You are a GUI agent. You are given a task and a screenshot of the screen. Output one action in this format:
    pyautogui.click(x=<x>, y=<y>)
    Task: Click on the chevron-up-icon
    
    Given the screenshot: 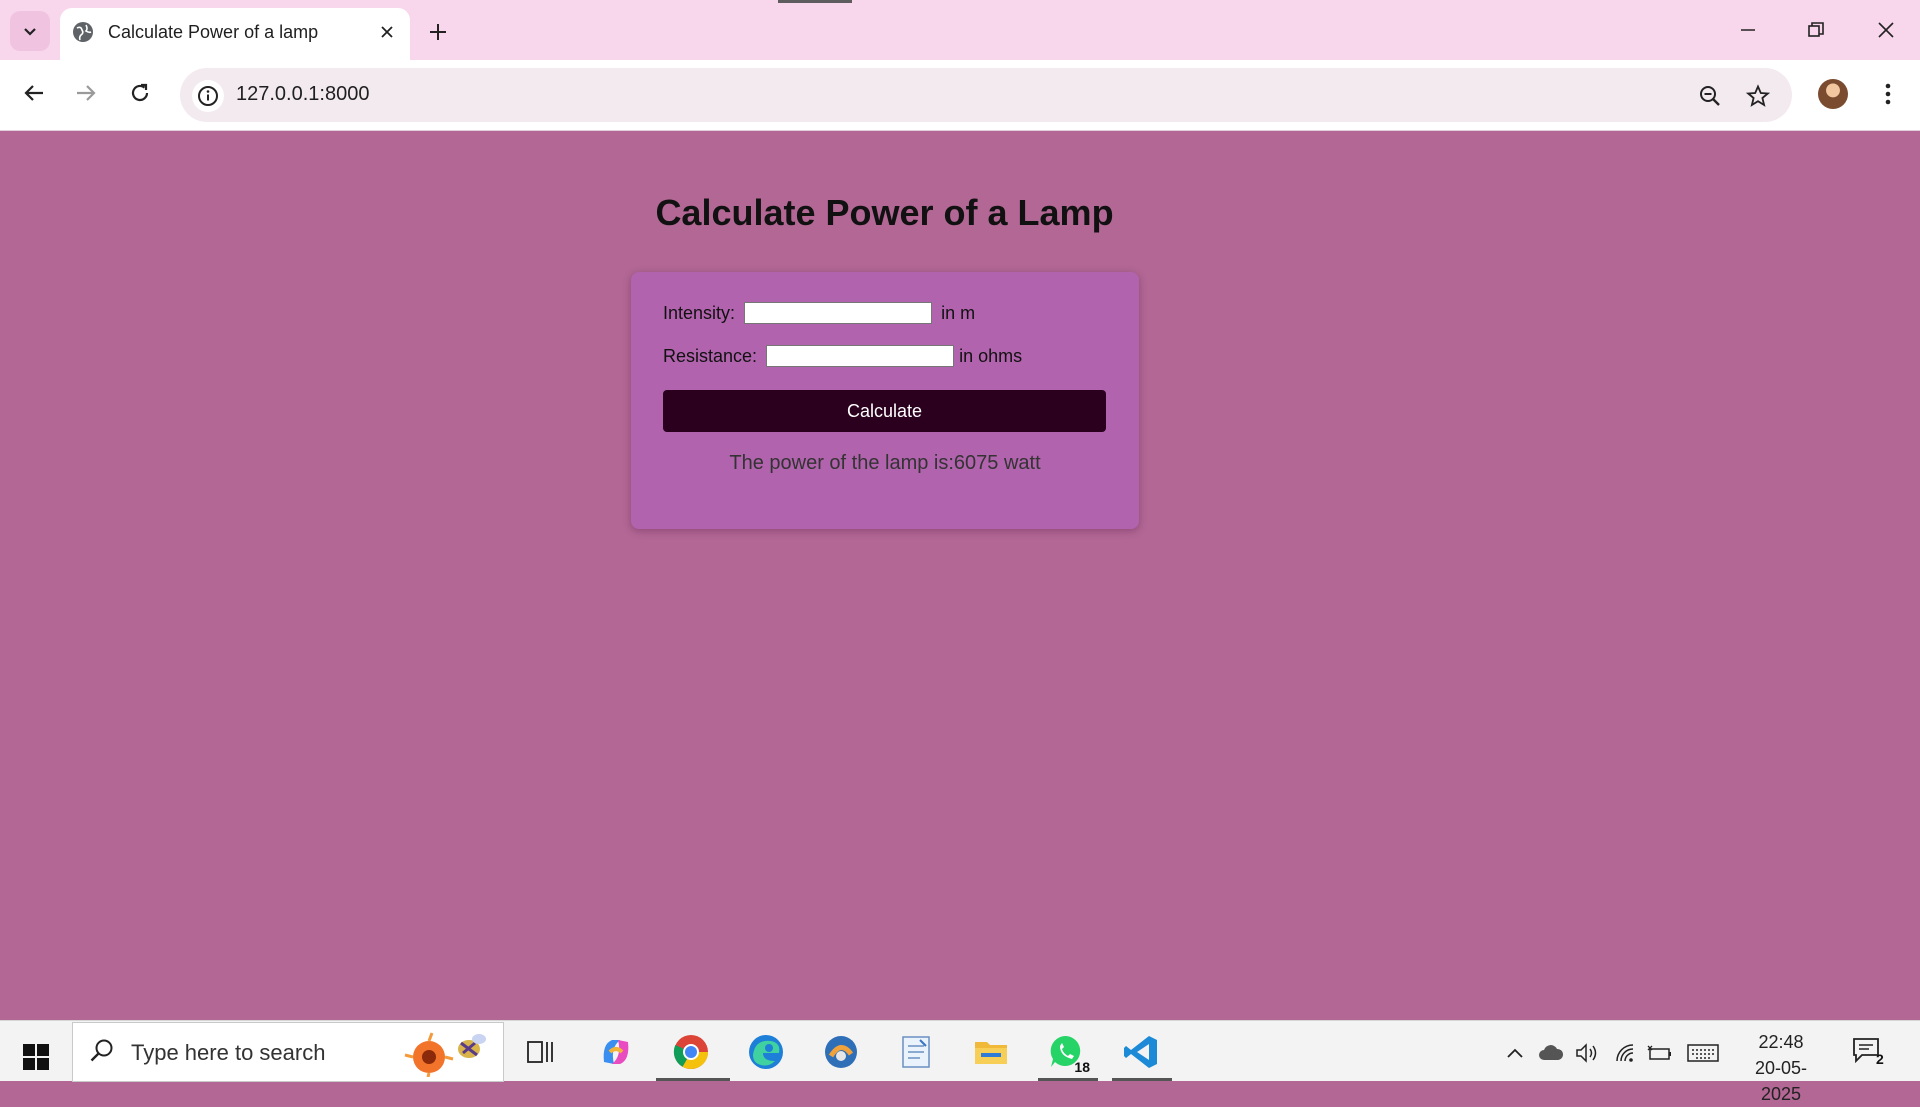 What is the action you would take?
    pyautogui.click(x=1515, y=1053)
    